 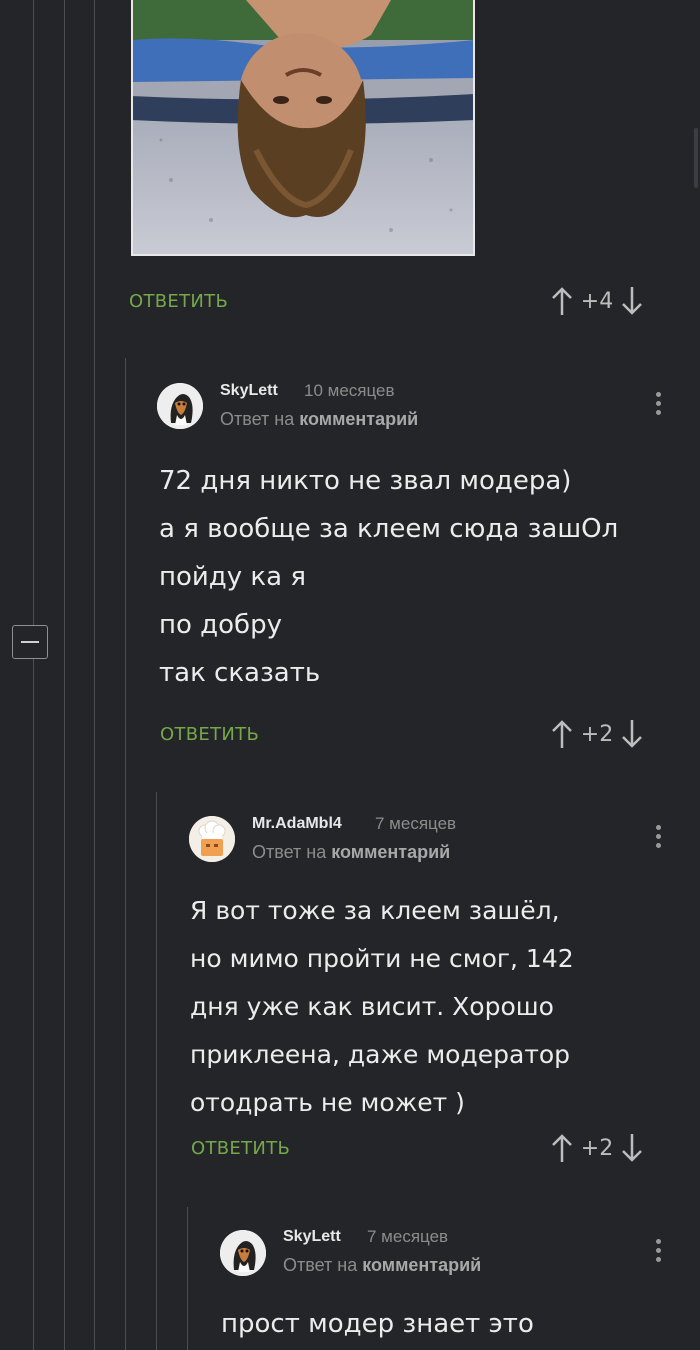 I want to click on comment-line: приклеена, даже модератор, so click(x=380, y=1054).